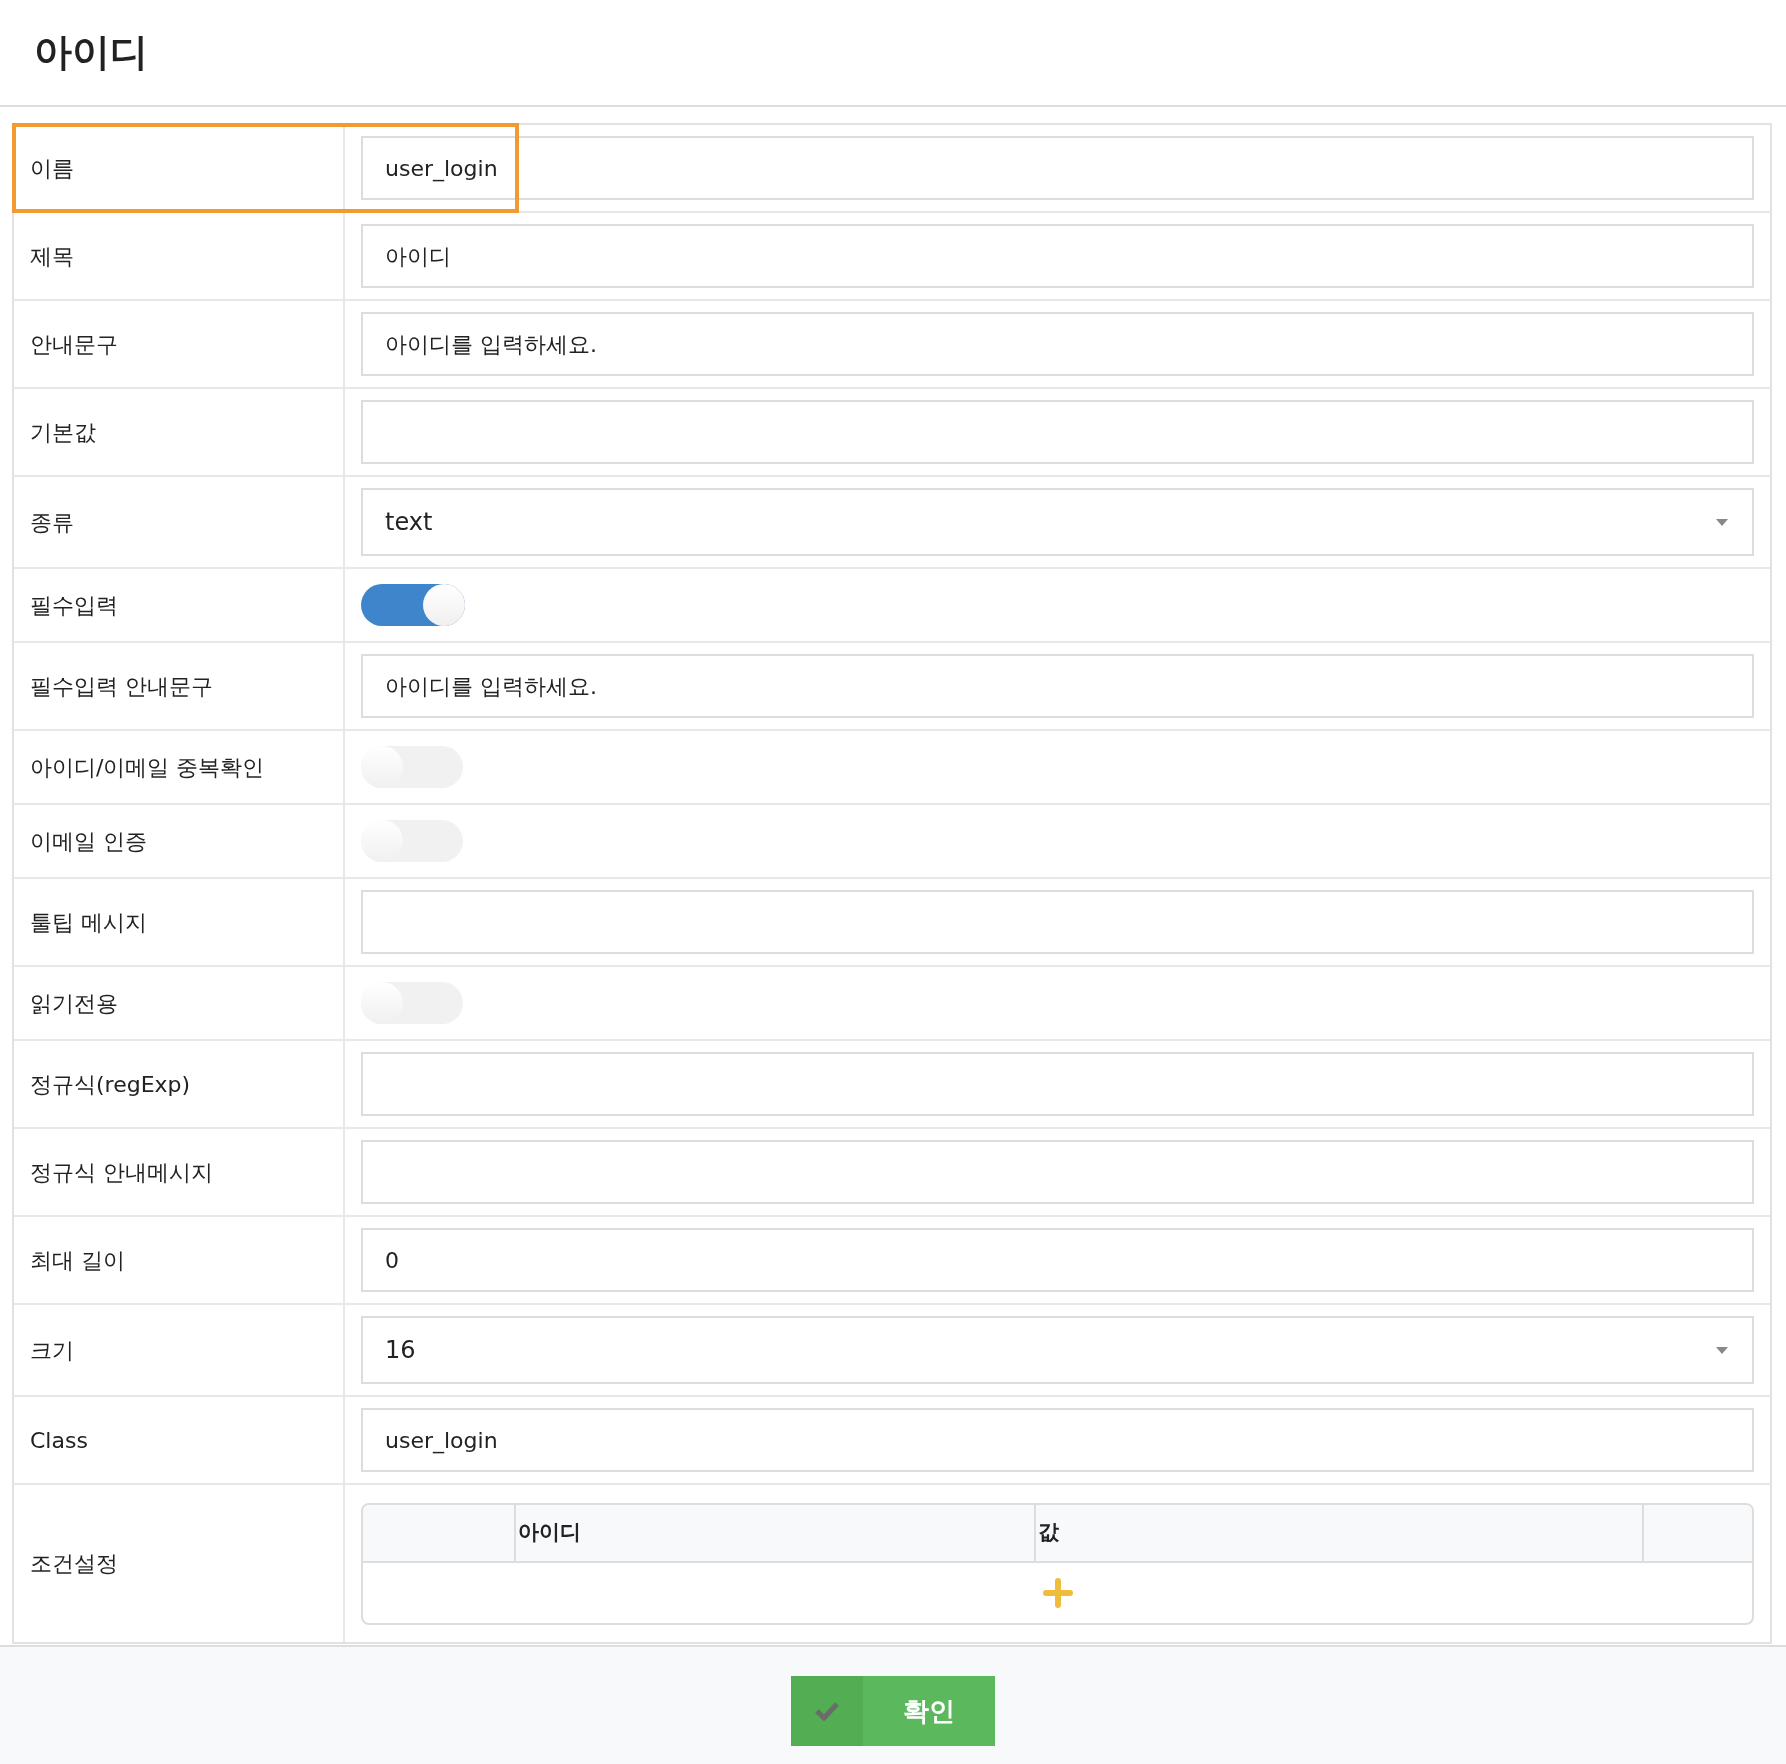 This screenshot has height=1764, width=1786. What do you see at coordinates (74, 1003) in the screenshot?
I see `field-label: 읽기전용` at bounding box center [74, 1003].